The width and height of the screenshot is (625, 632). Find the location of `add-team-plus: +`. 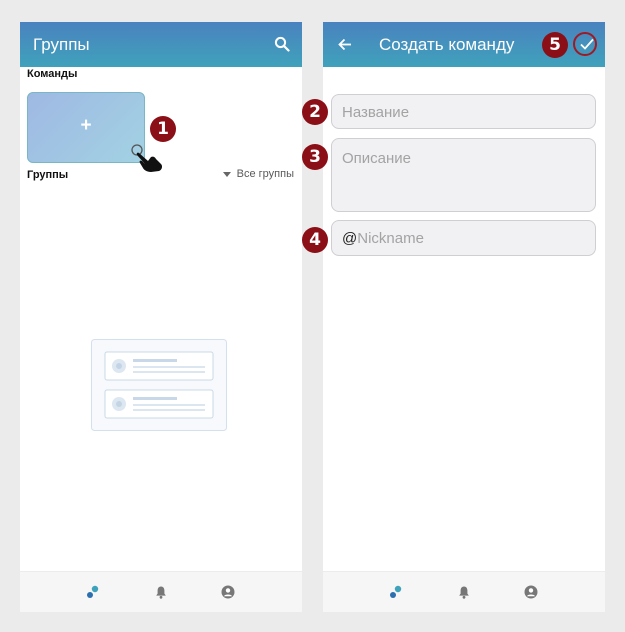

add-team-plus: + is located at coordinates (86, 125).